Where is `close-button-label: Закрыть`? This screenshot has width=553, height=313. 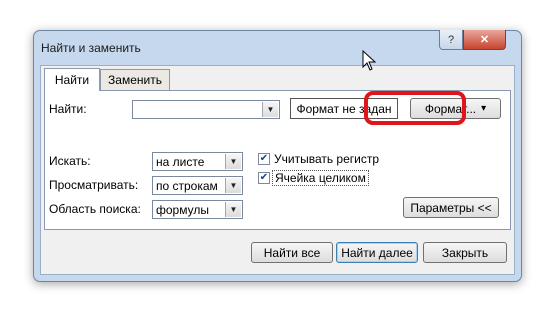 close-button-label: Закрыть is located at coordinates (465, 252).